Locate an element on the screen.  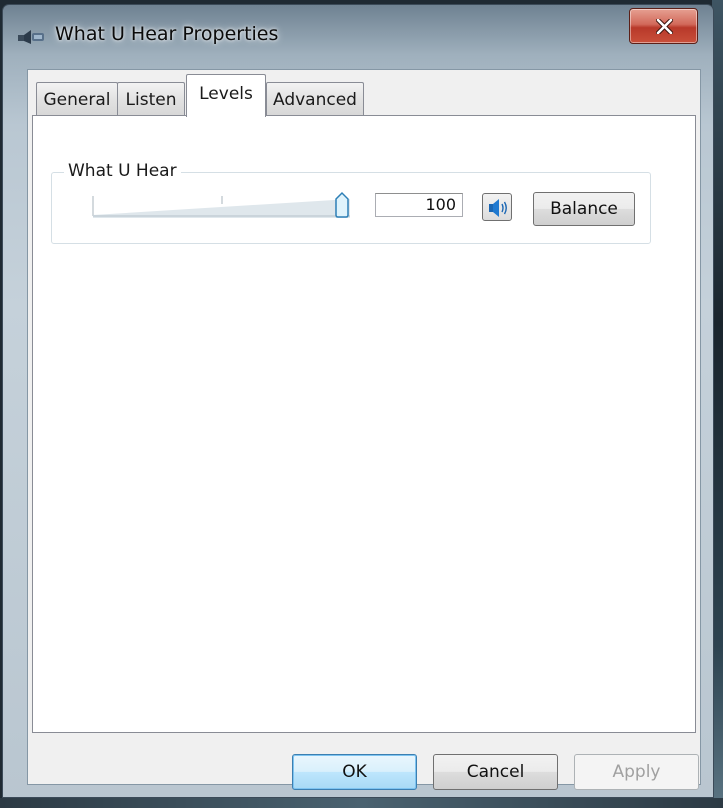
group-label: What U Hear is located at coordinates (122, 171).